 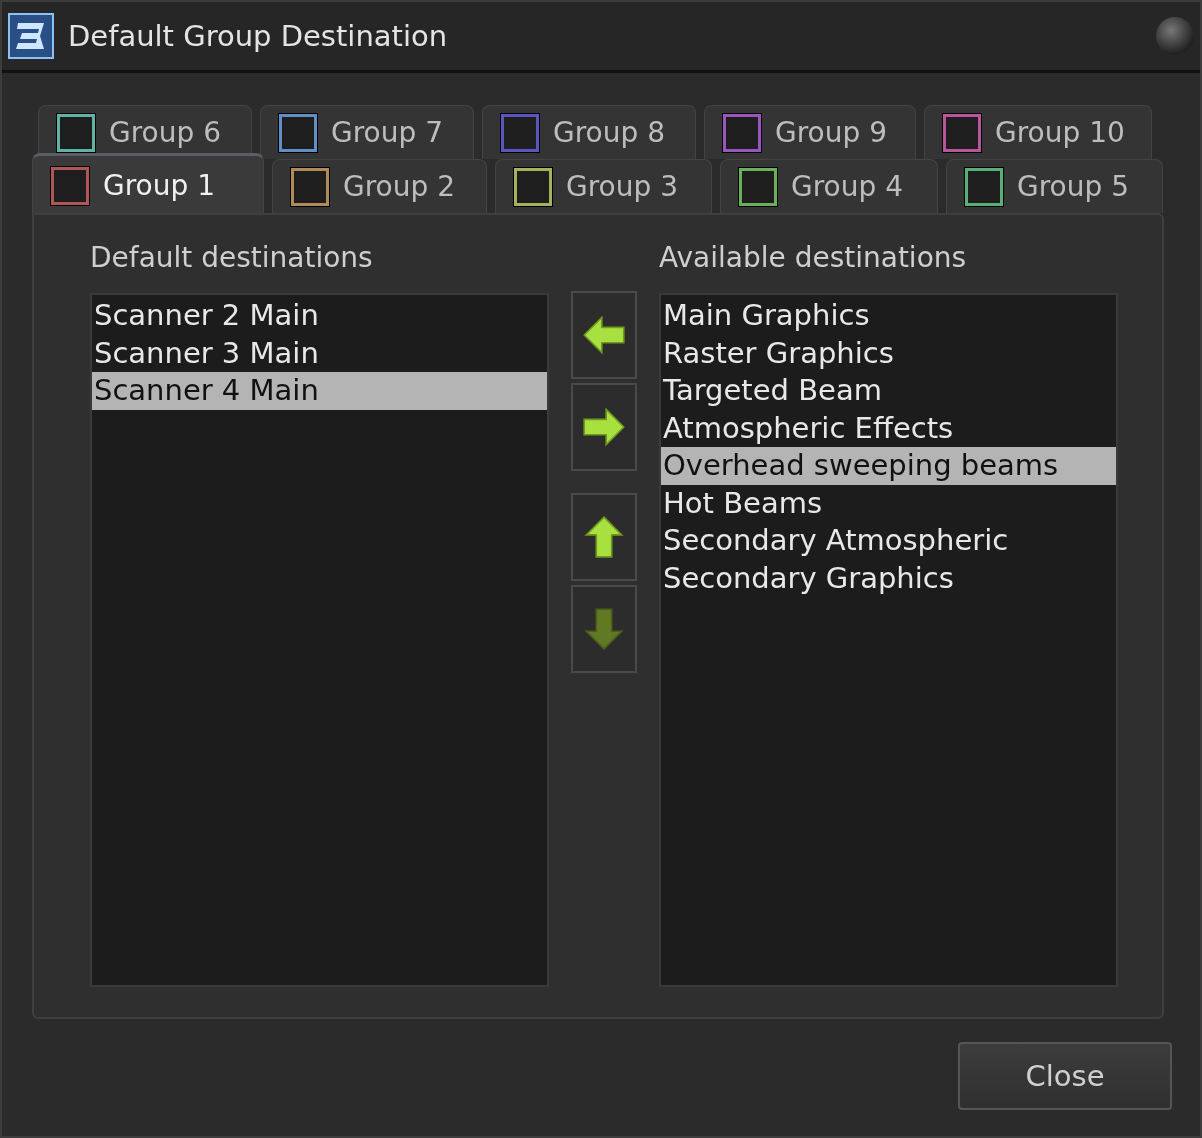 I want to click on group-tab: Group 9, so click(x=810, y=132).